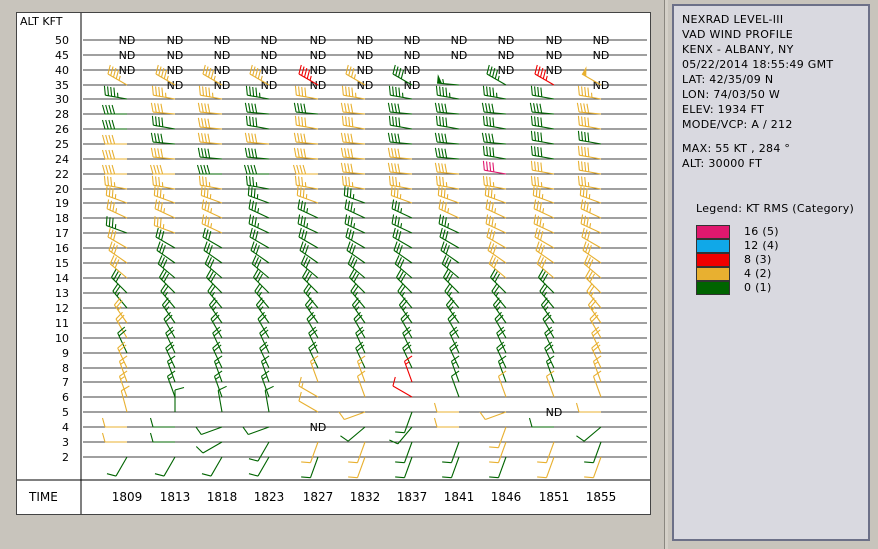  What do you see at coordinates (65, 442) in the screenshot?
I see `altitude-tick-label: 3` at bounding box center [65, 442].